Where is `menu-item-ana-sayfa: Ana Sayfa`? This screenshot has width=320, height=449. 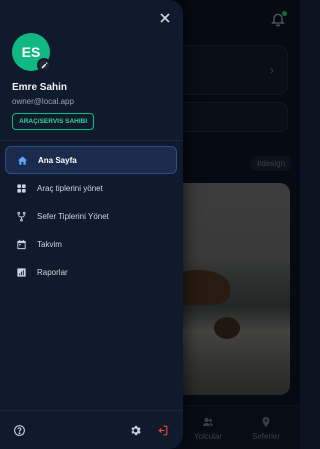 menu-item-ana-sayfa: Ana Sayfa is located at coordinates (91, 160).